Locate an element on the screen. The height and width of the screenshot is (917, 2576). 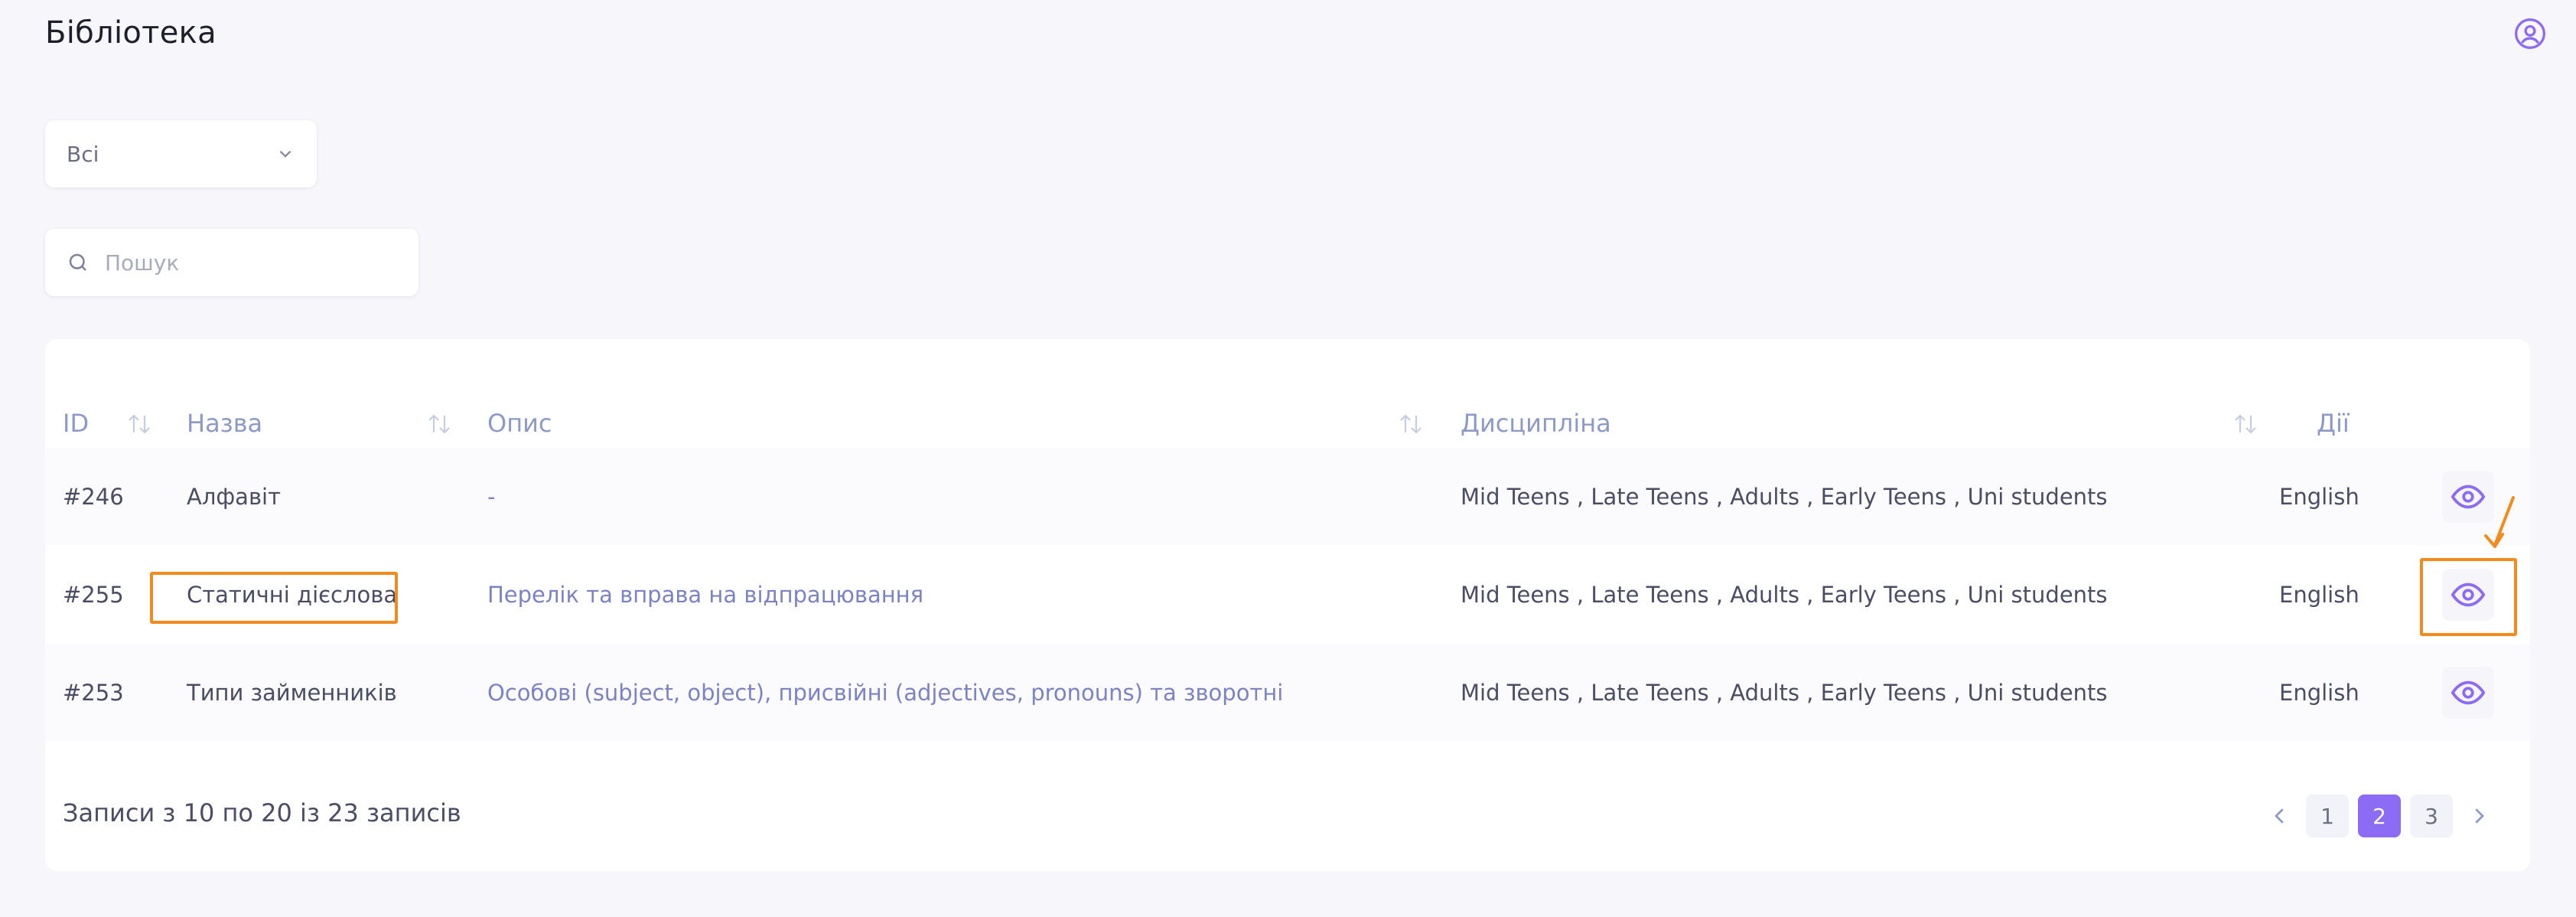
category-select: Всі is located at coordinates (181, 154).